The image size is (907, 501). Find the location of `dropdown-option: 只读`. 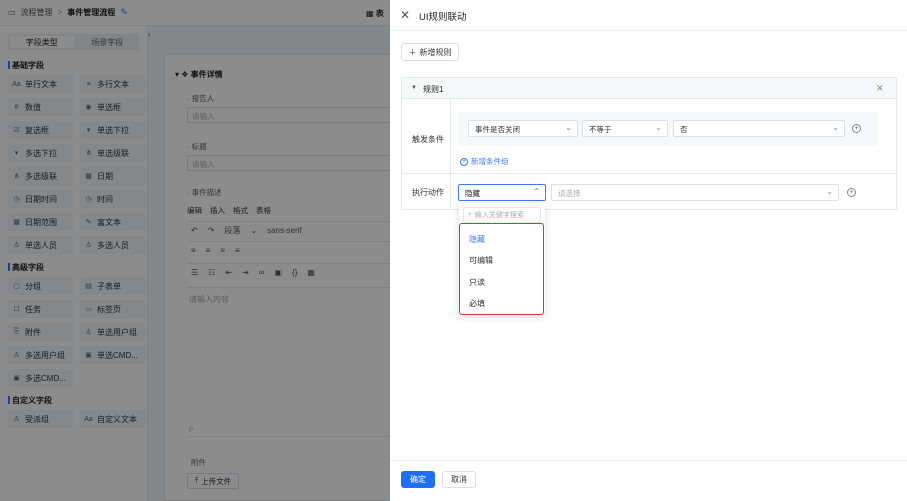

dropdown-option: 只读 is located at coordinates (477, 282).